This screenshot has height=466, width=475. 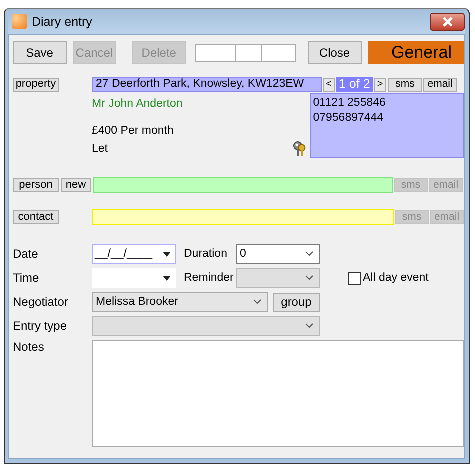 What do you see at coordinates (138, 104) in the screenshot?
I see `contact-name: Mr John Anderton` at bounding box center [138, 104].